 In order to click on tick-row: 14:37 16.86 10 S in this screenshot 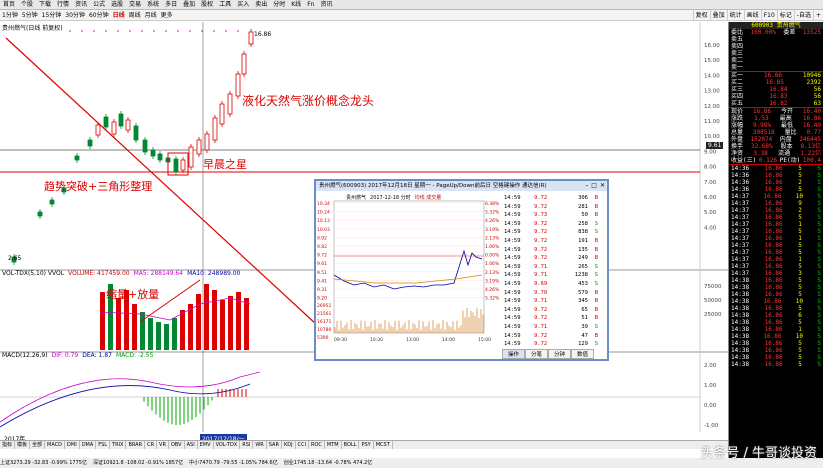, I will do `click(776, 196)`.